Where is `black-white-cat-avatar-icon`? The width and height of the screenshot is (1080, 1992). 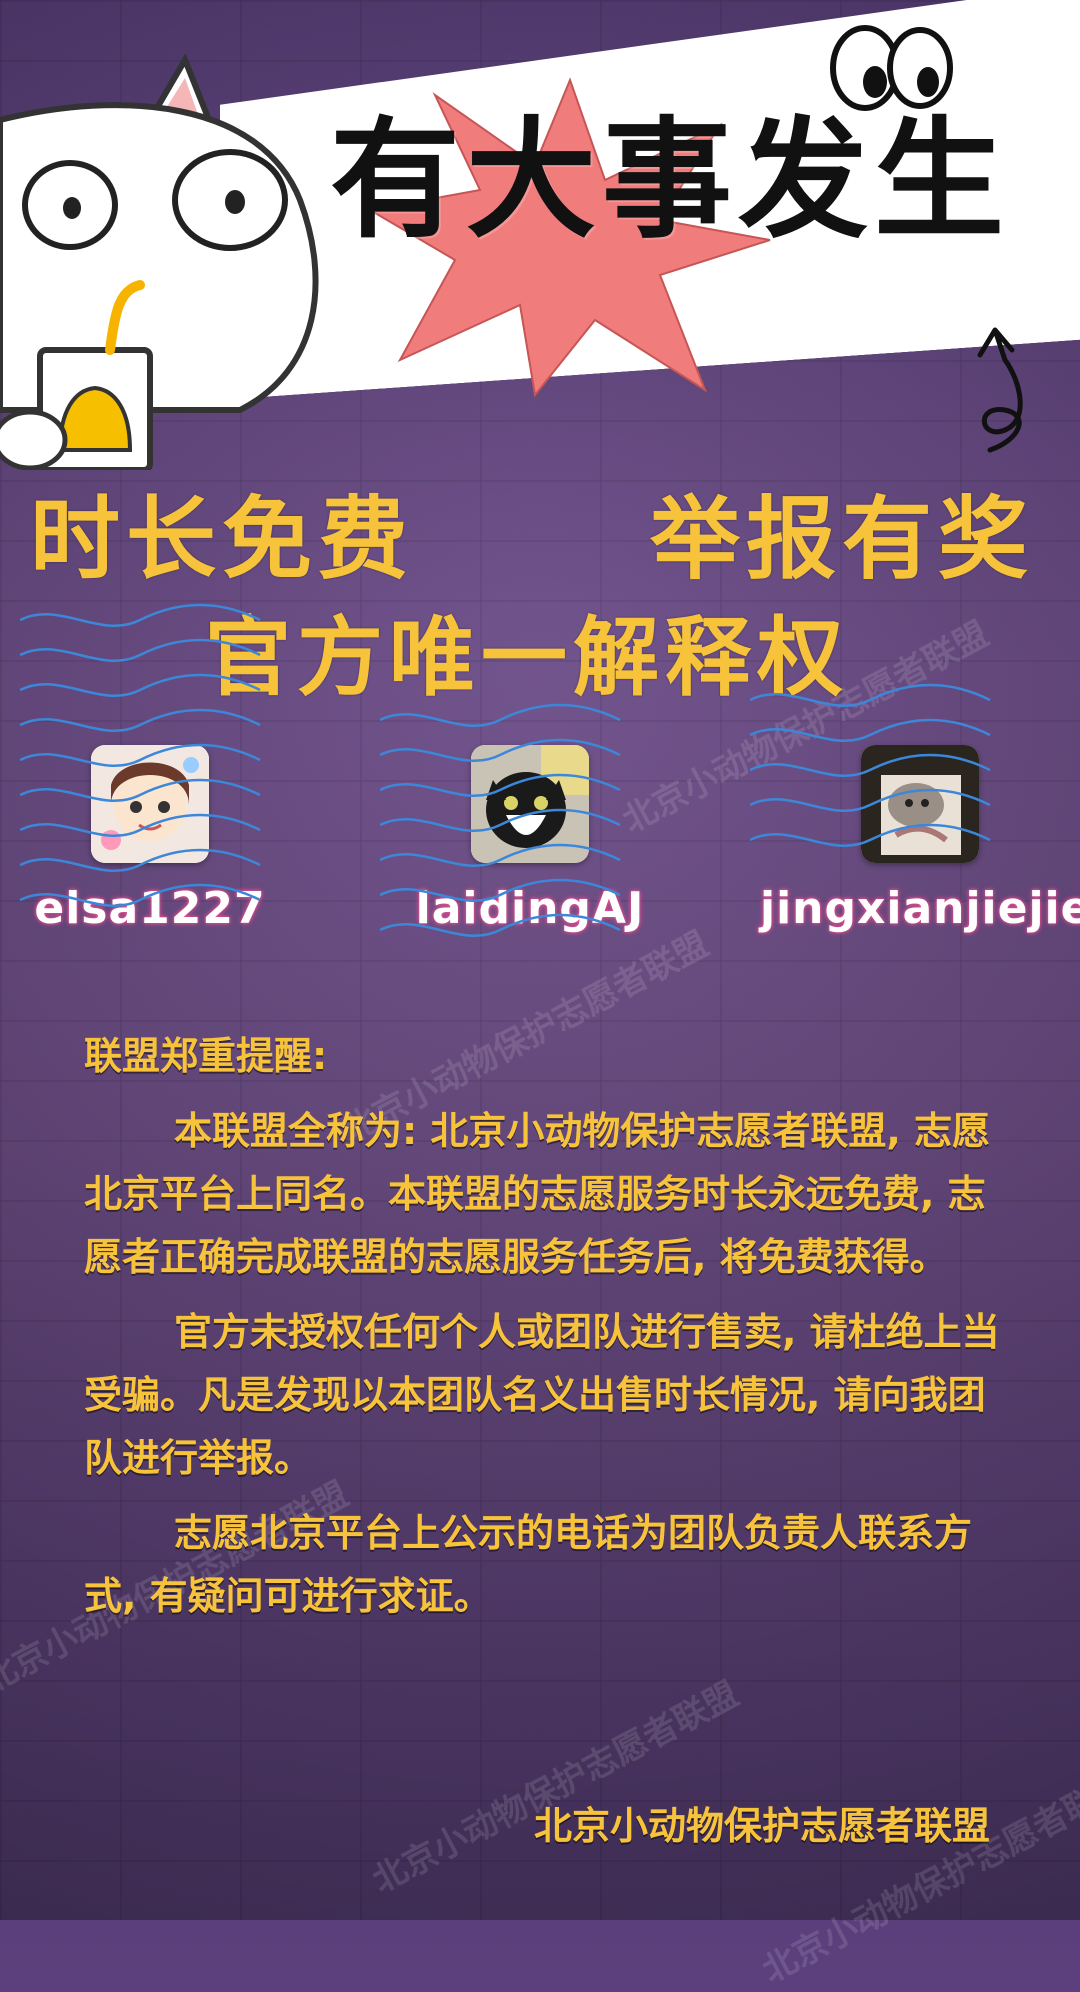
black-white-cat-avatar-icon is located at coordinates (530, 804).